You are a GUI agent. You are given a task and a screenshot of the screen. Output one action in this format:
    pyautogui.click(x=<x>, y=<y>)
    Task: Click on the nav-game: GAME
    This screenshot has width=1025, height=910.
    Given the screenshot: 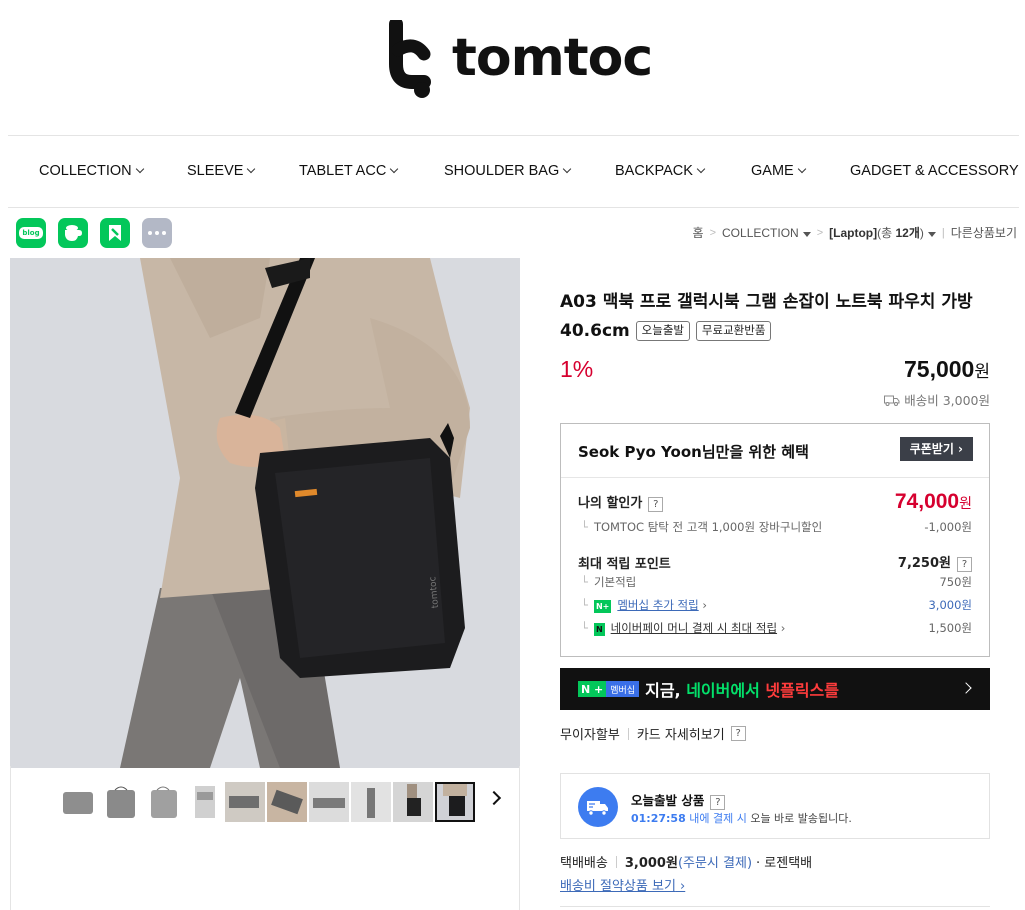 What is the action you would take?
    pyautogui.click(x=778, y=171)
    